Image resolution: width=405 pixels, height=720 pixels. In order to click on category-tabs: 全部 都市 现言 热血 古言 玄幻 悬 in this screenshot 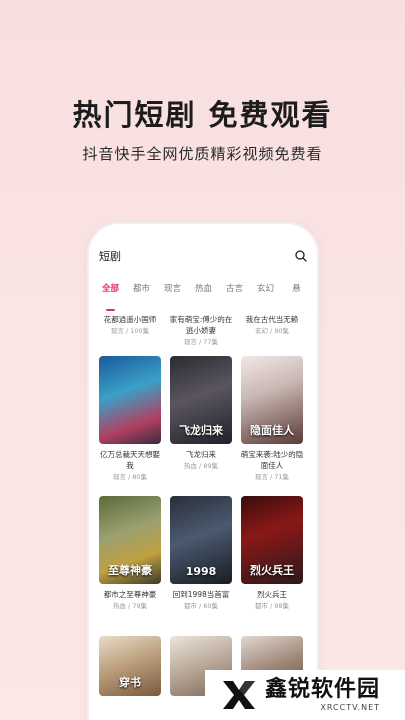, I will do `click(206, 296)`.